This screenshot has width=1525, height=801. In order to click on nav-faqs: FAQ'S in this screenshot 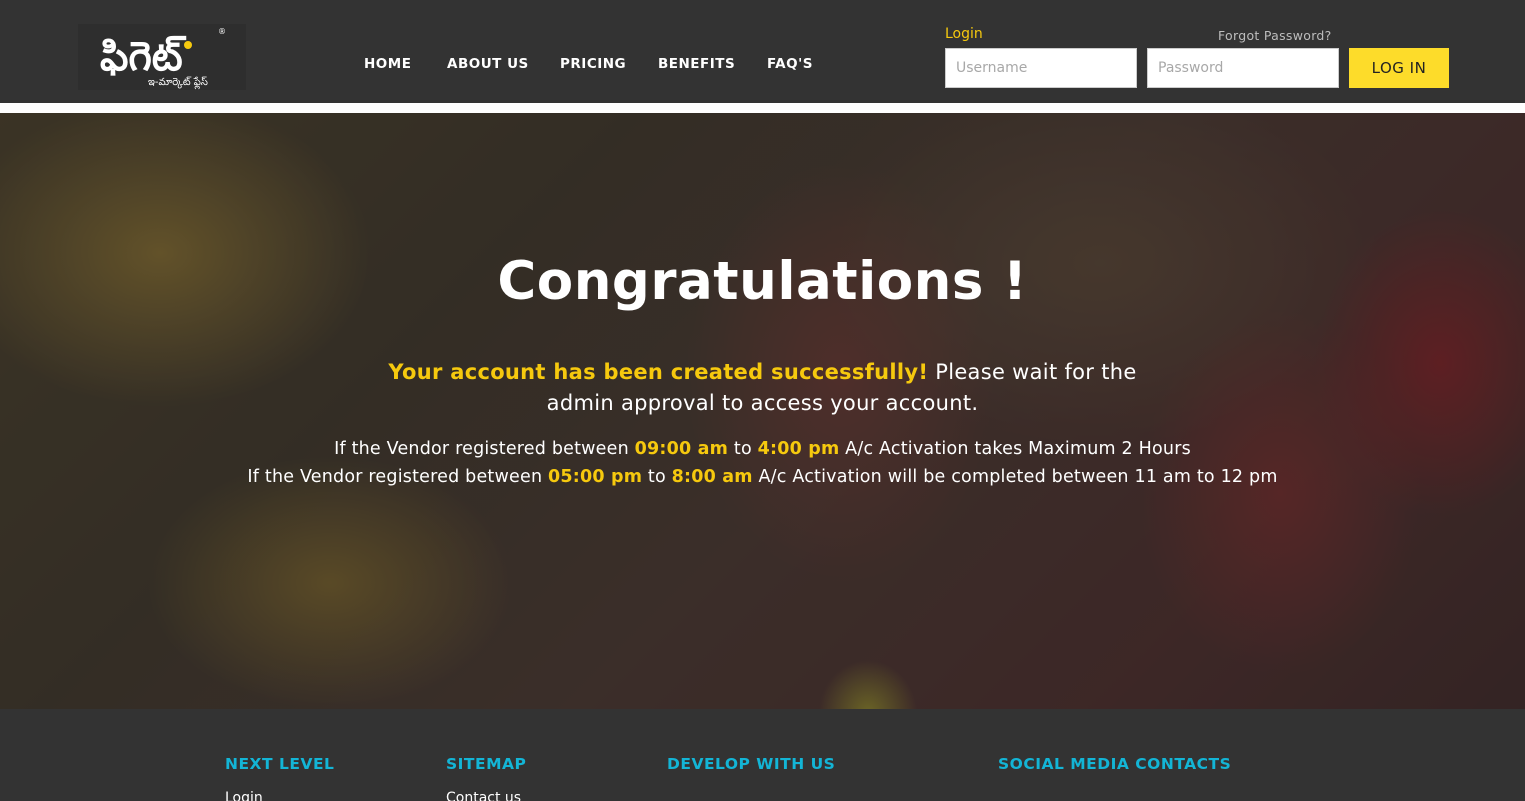, I will do `click(790, 64)`.